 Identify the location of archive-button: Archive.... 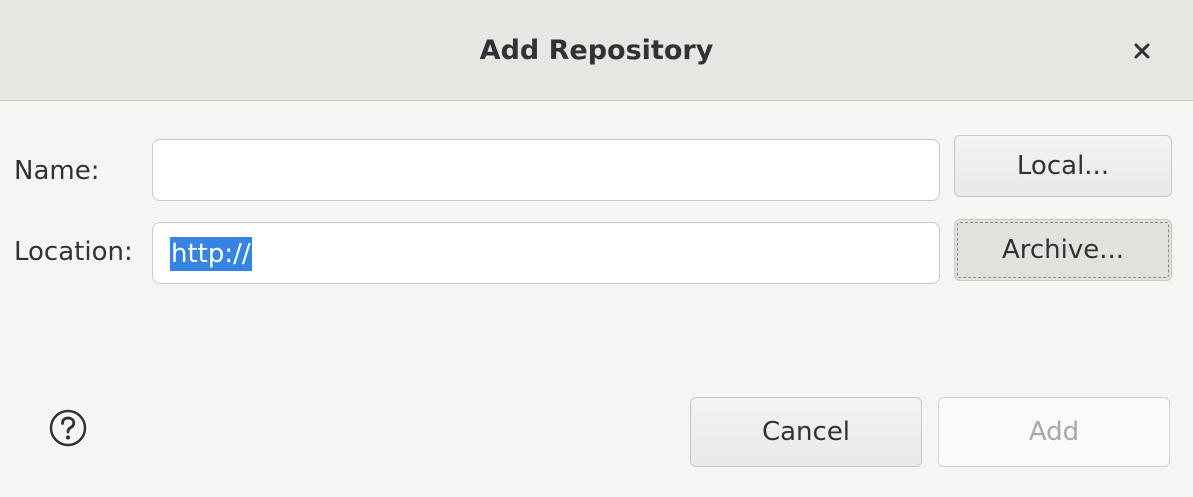
(1063, 250).